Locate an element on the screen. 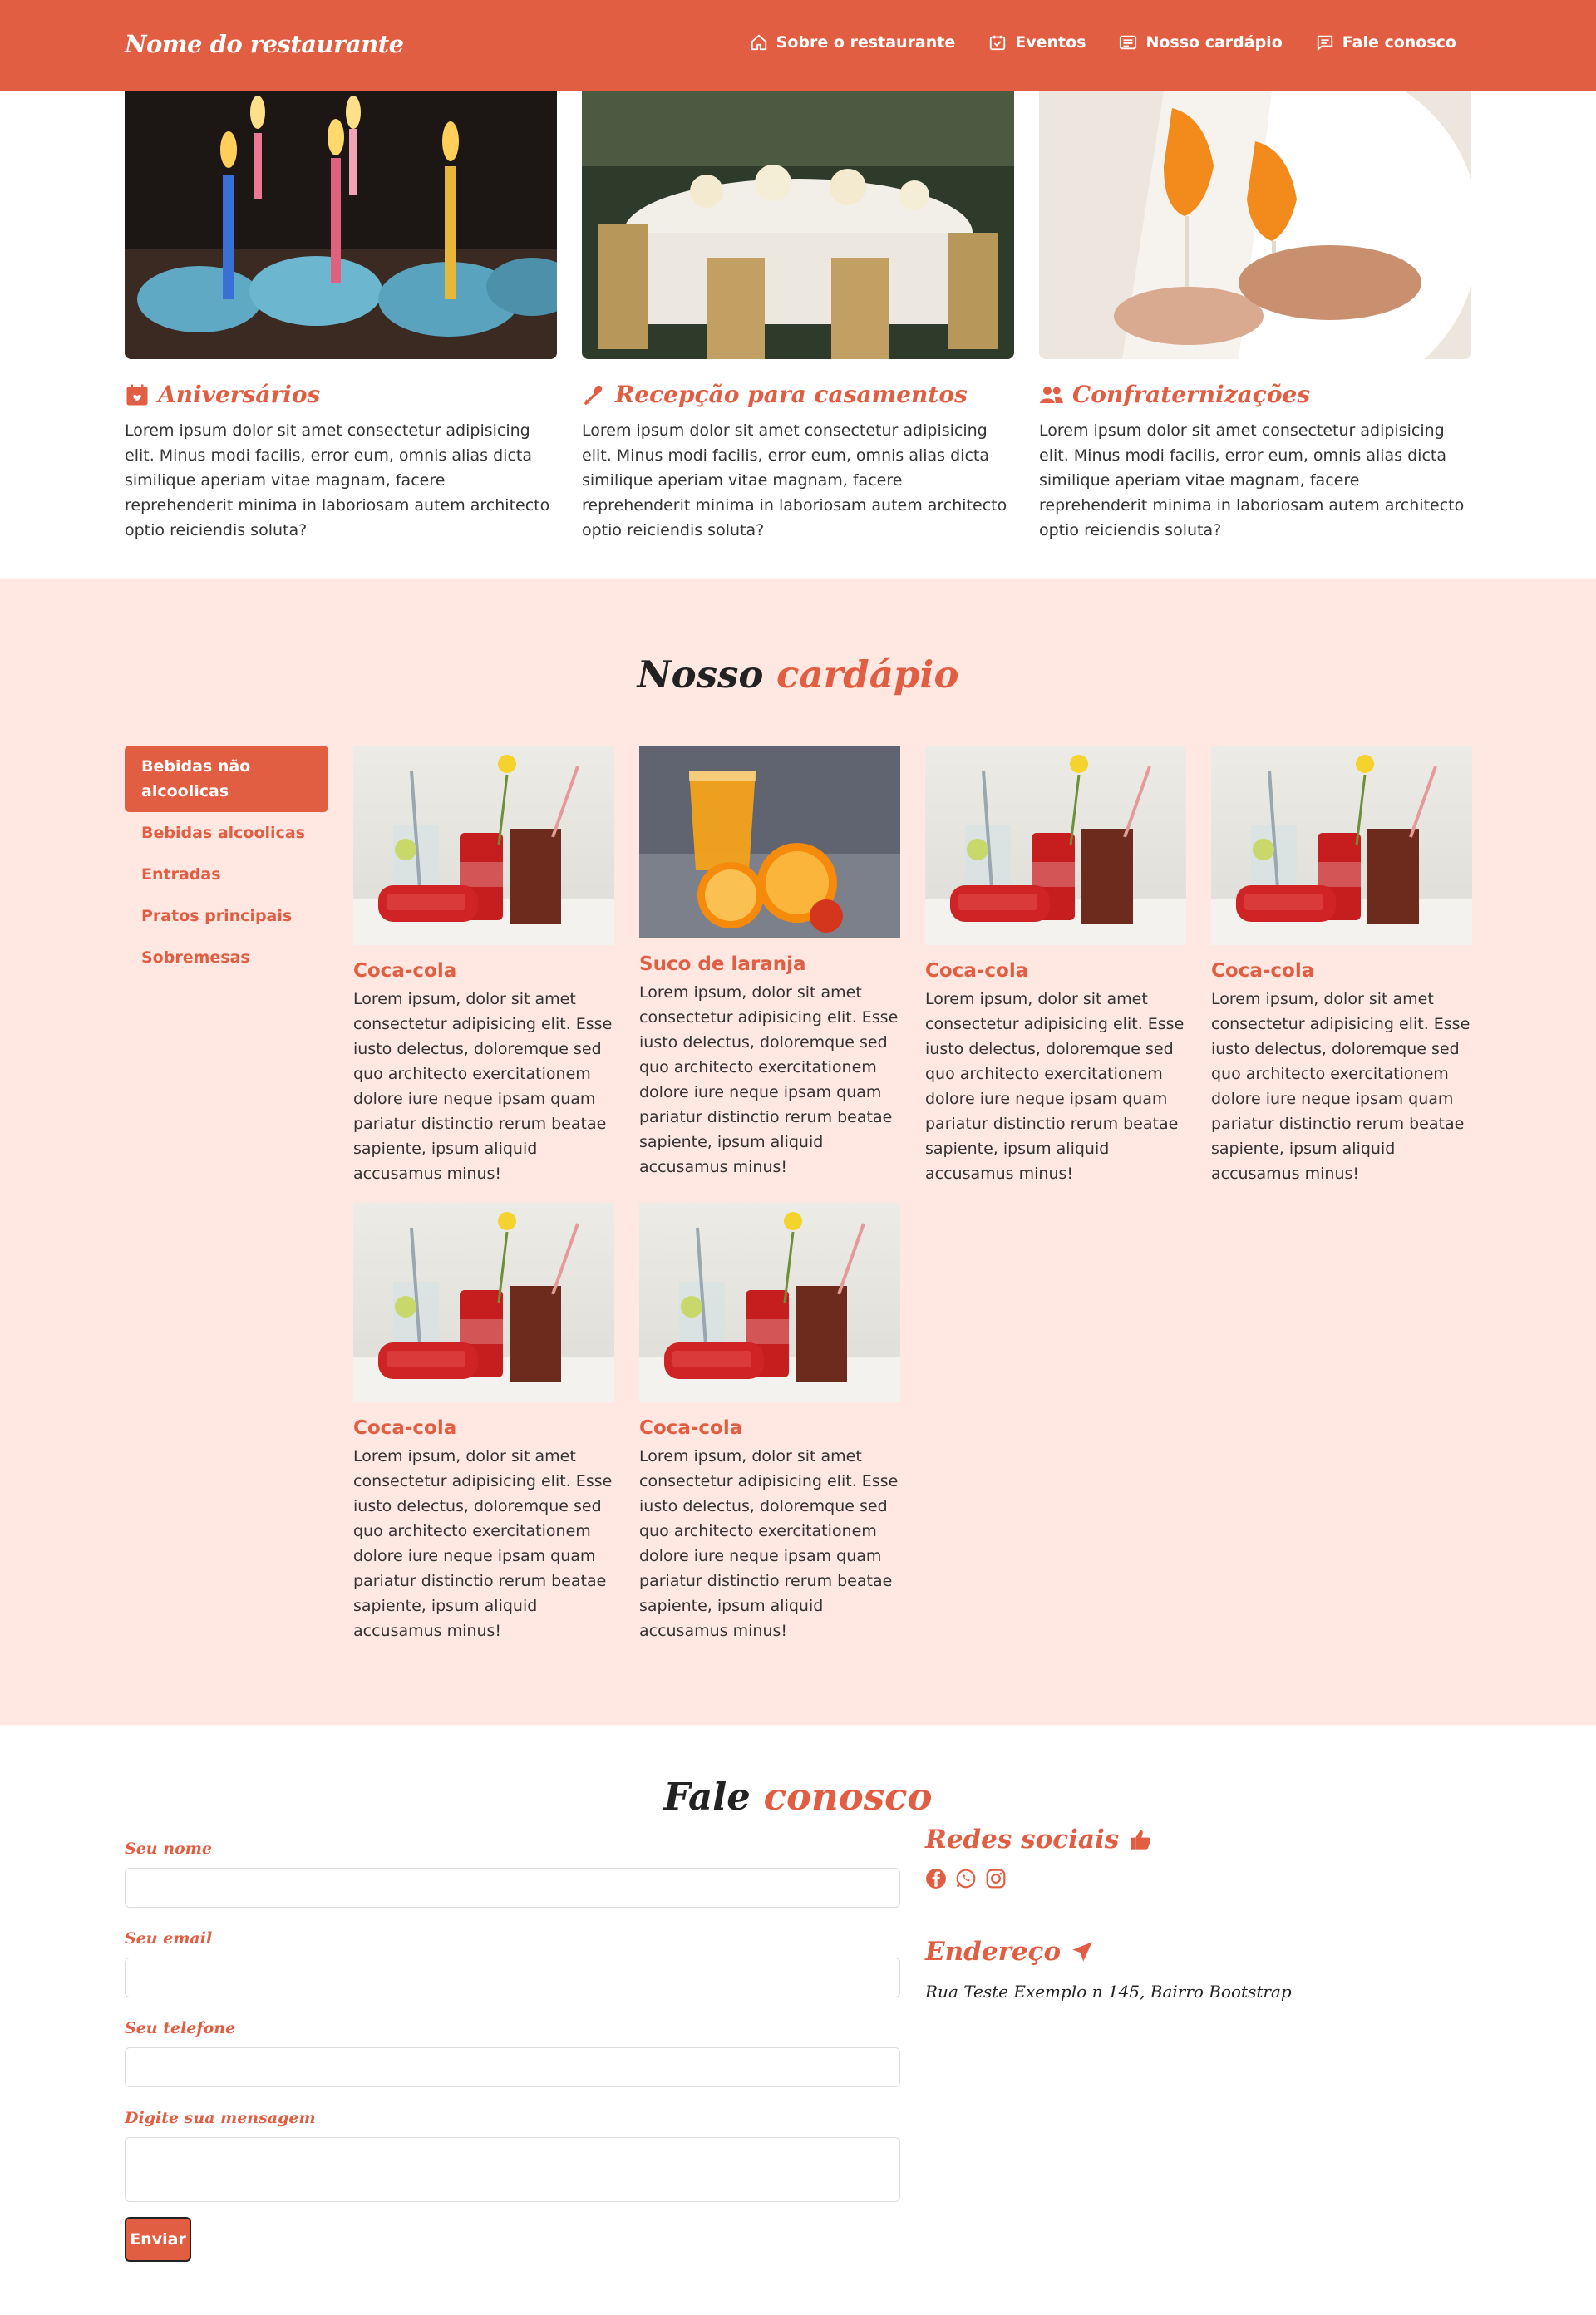 The width and height of the screenshot is (1596, 2315). phone-label: Seu telefone is located at coordinates (180, 2028).